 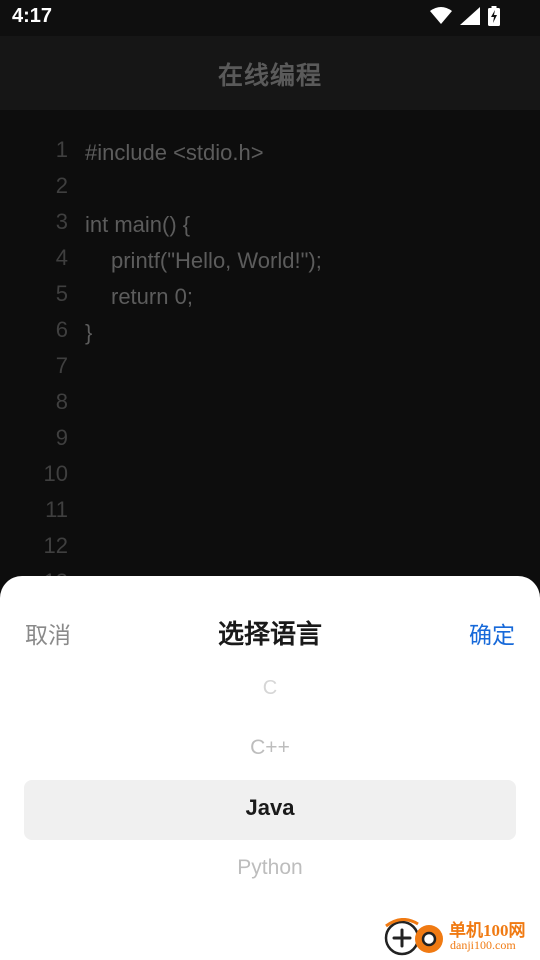 I want to click on line-number: 4, so click(x=61, y=257).